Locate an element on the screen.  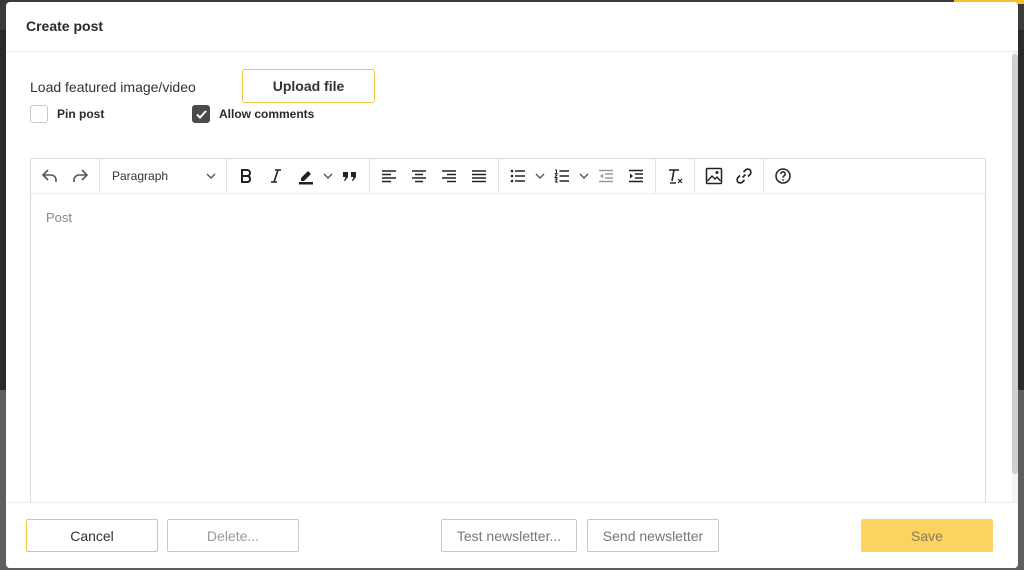
help-icon is located at coordinates (783, 176).